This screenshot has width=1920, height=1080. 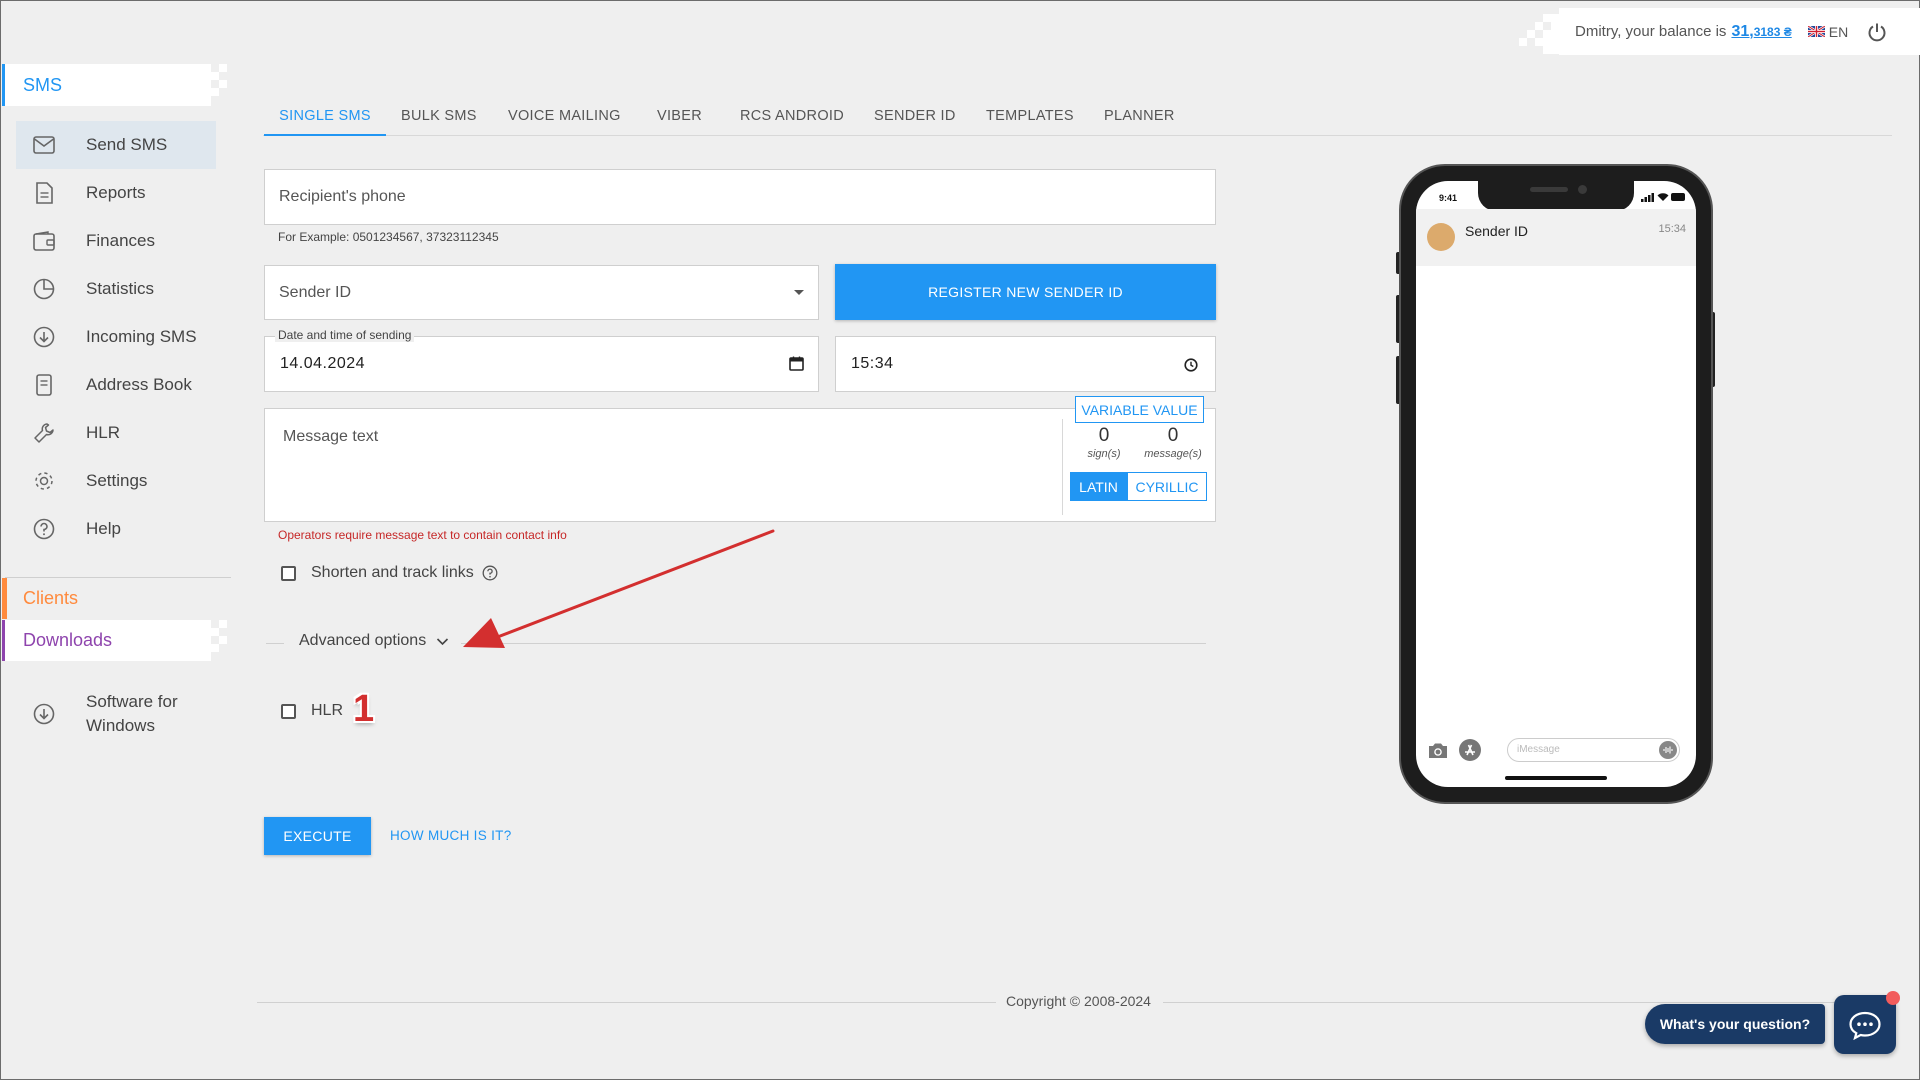 I want to click on sidebar-item-incoming-sms: Incoming SMS, so click(x=116, y=337).